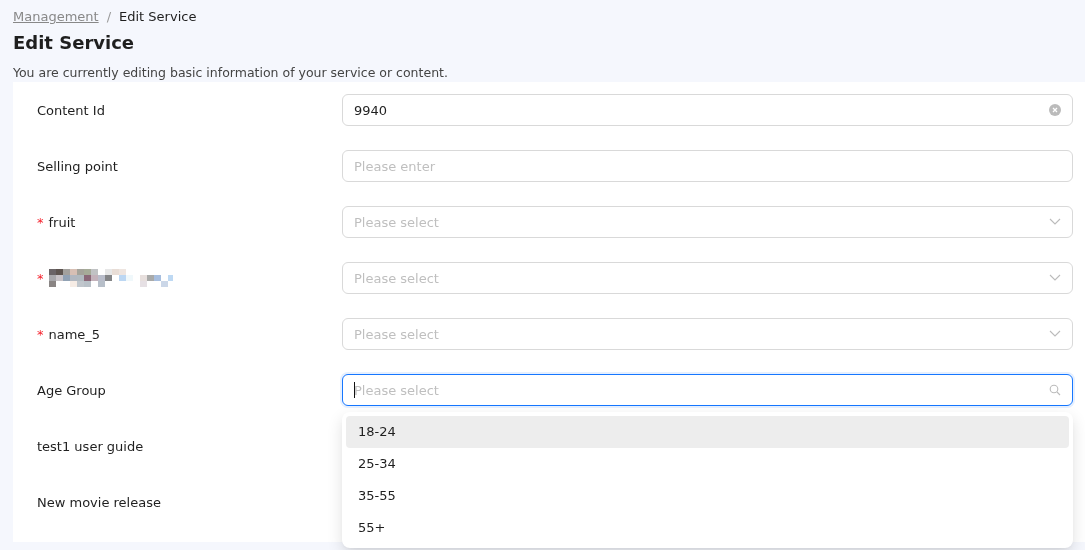 This screenshot has height=550, width=1085. I want to click on dropdown-option: 18-24, so click(707, 432).